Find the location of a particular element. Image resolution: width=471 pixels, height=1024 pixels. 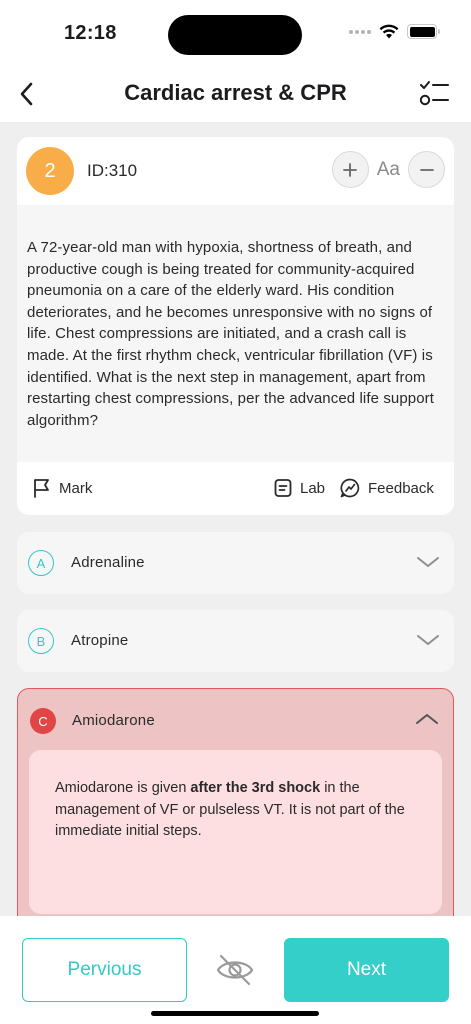

option-label-c: Amiodarone is located at coordinates (113, 720).